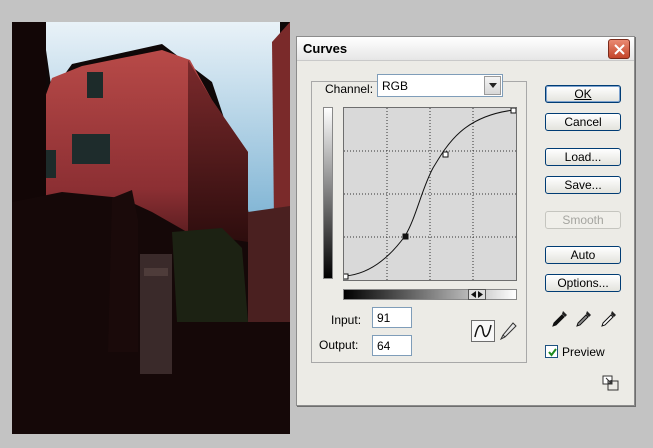 This screenshot has height=448, width=653. Describe the element at coordinates (325, 48) in the screenshot. I see `dialog-title: Curves` at that location.